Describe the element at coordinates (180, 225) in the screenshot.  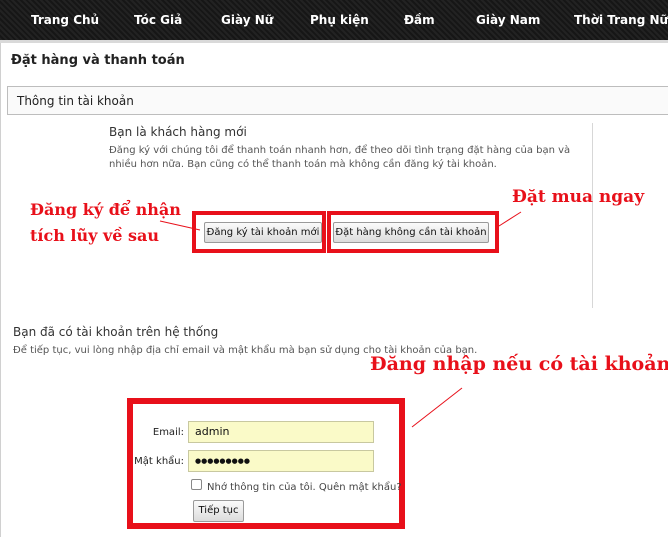
I see `register-arrow-line` at that location.